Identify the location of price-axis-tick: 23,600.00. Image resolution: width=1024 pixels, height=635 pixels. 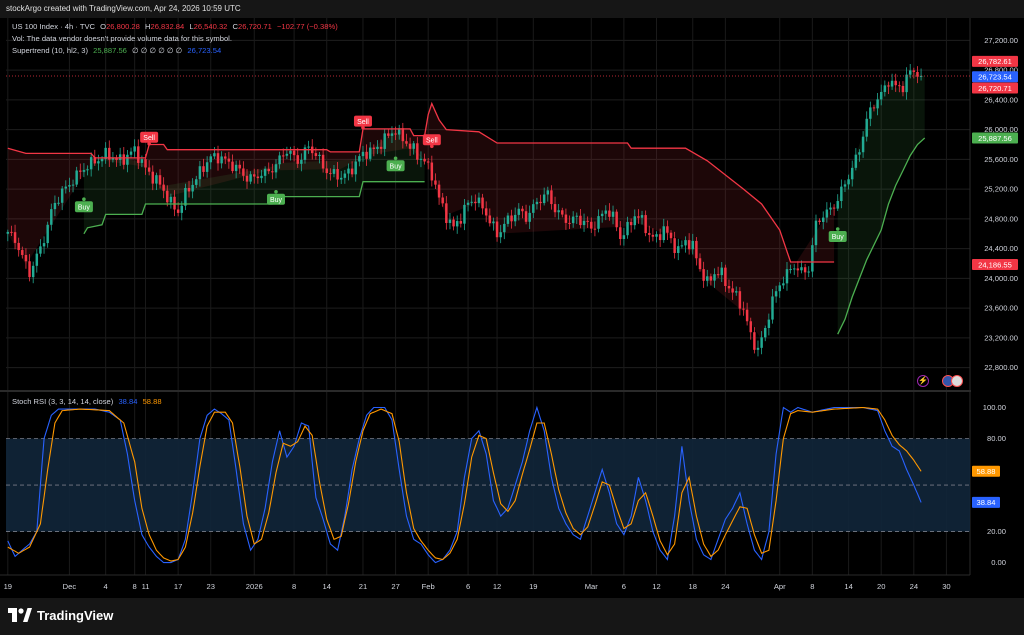
(1001, 308).